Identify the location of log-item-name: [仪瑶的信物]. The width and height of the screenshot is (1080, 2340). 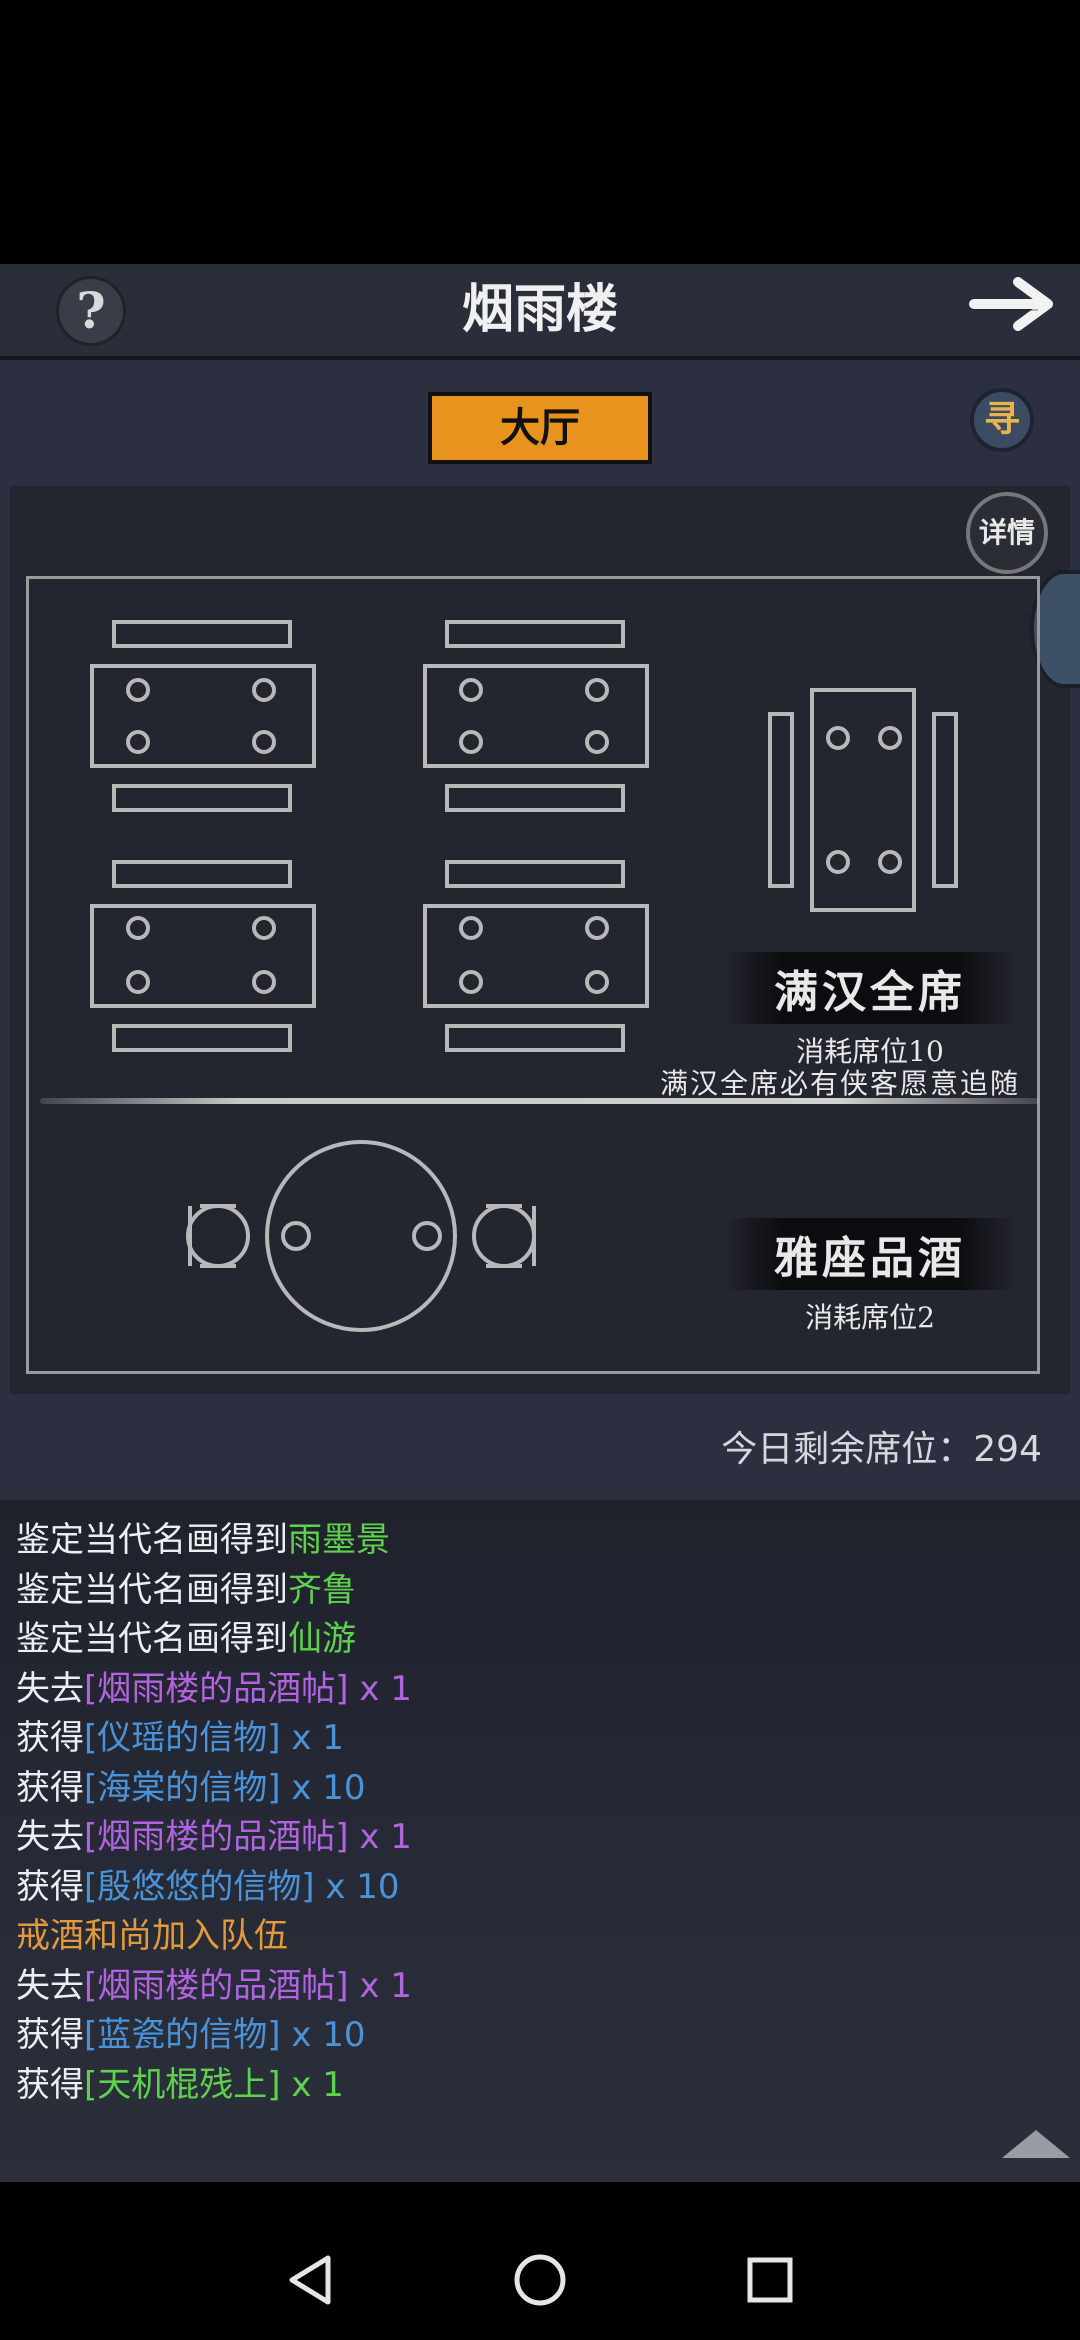
(182, 1738).